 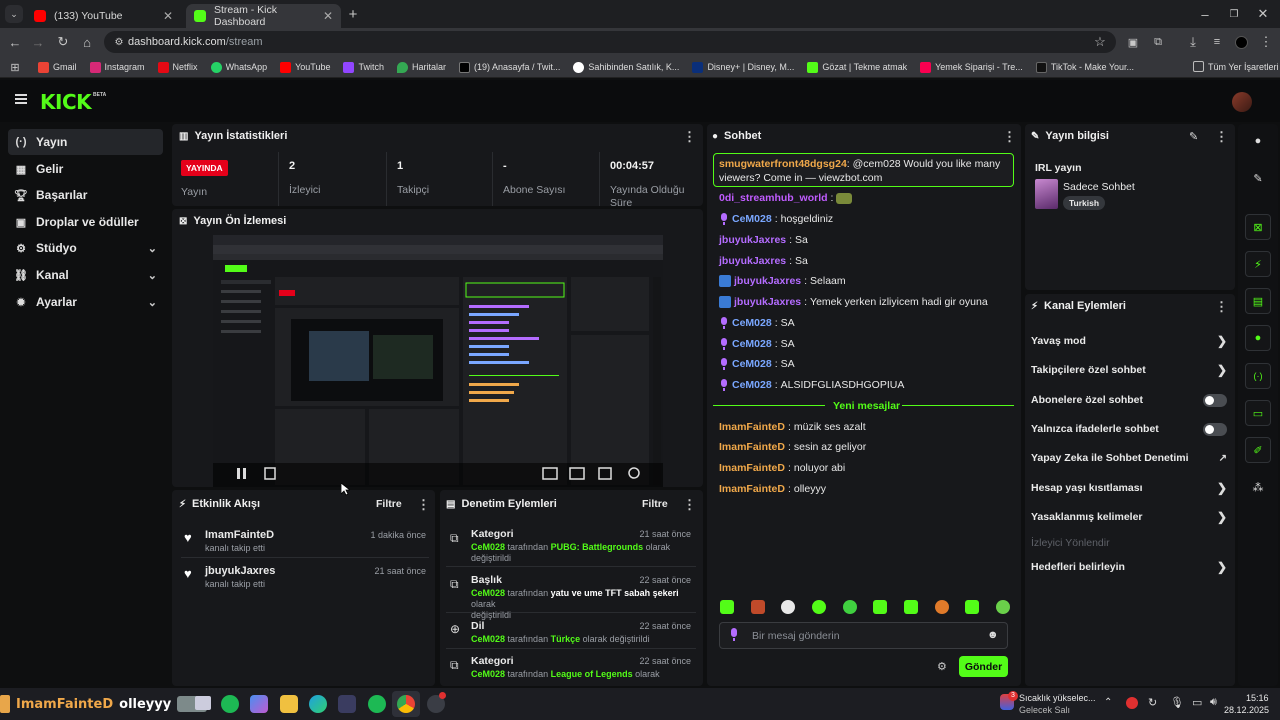 What do you see at coordinates (1129, 517) in the screenshot?
I see `banned-words-row: Yasaklanmış kelimeler ❯` at bounding box center [1129, 517].